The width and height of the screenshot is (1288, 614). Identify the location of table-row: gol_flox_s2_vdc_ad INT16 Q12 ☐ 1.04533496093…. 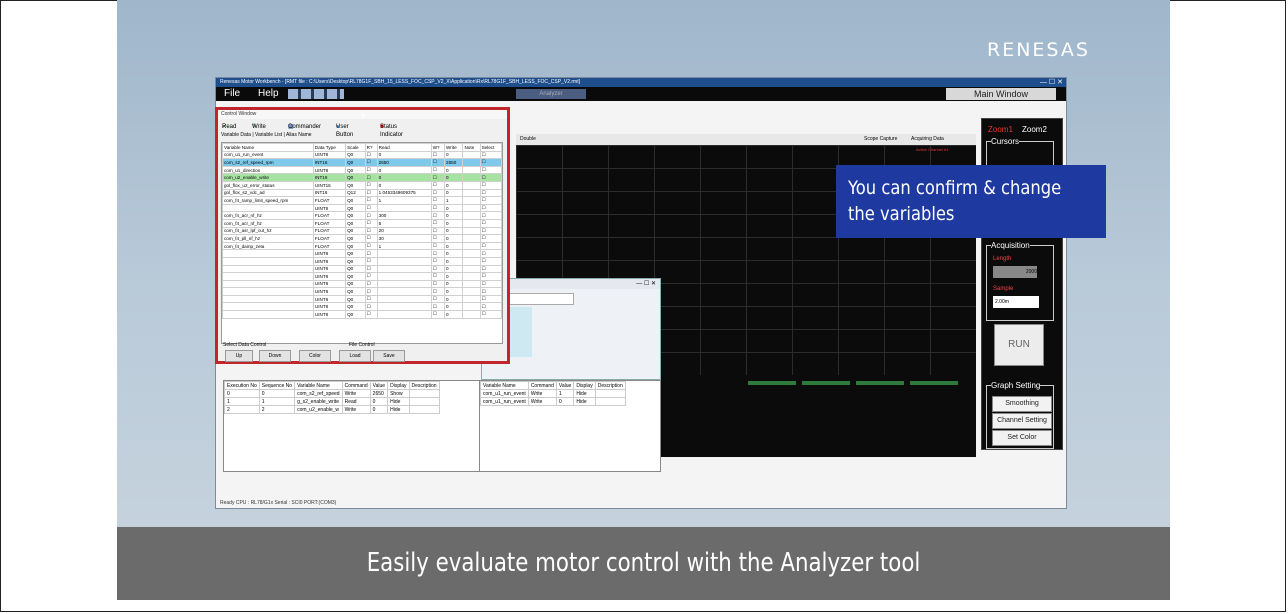
(362, 193).